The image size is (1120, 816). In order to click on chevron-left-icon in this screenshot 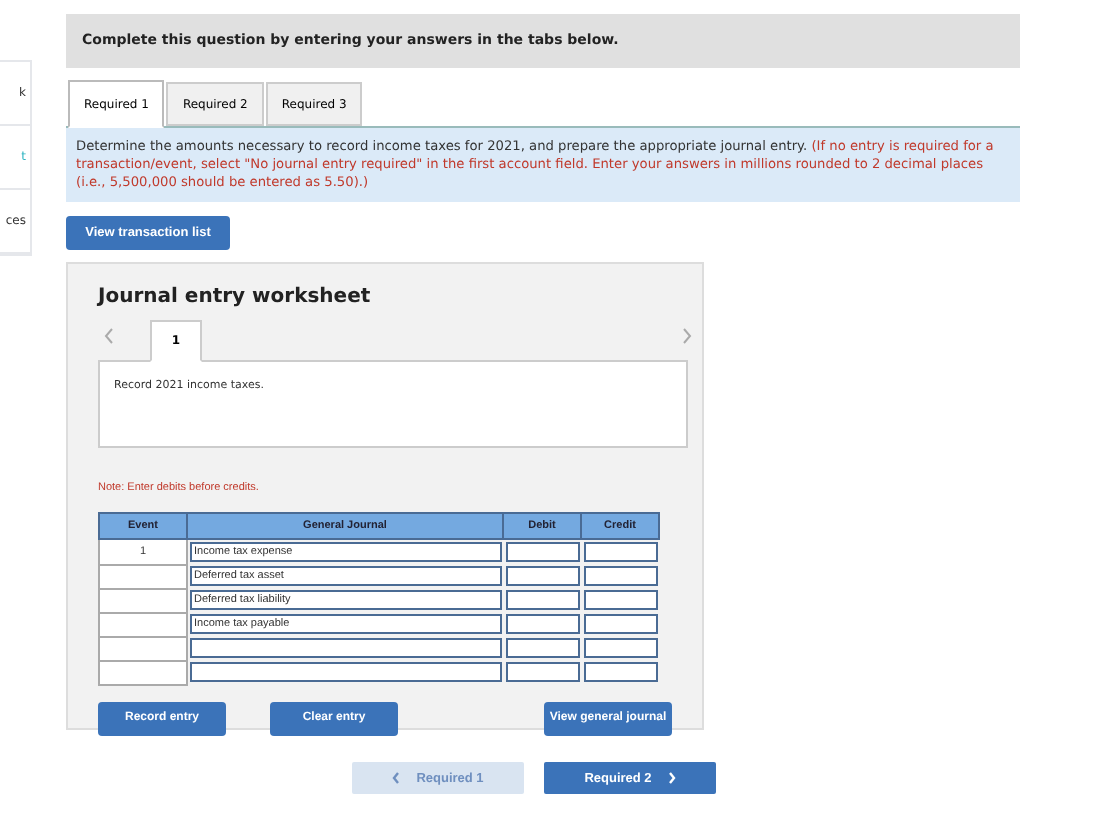, I will do `click(396, 778)`.